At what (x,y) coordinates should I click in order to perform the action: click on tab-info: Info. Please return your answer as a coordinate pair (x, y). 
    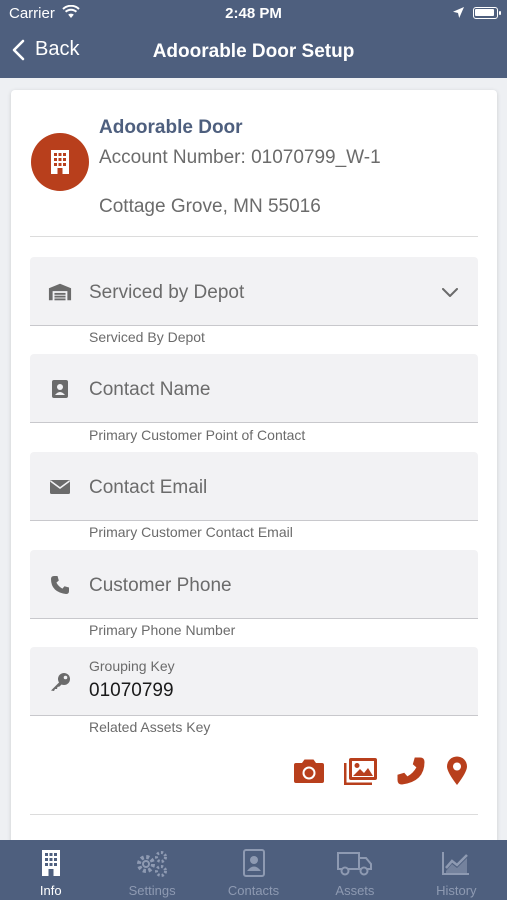
    Looking at the image, I should click on (50, 870).